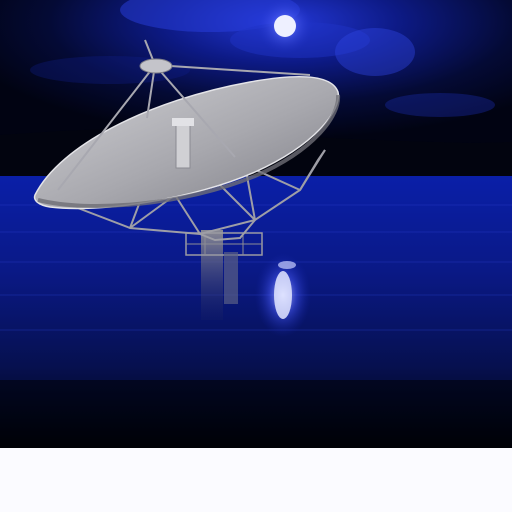 The image size is (512, 512). Describe the element at coordinates (256, 414) in the screenshot. I see `foreground-shadow` at that location.